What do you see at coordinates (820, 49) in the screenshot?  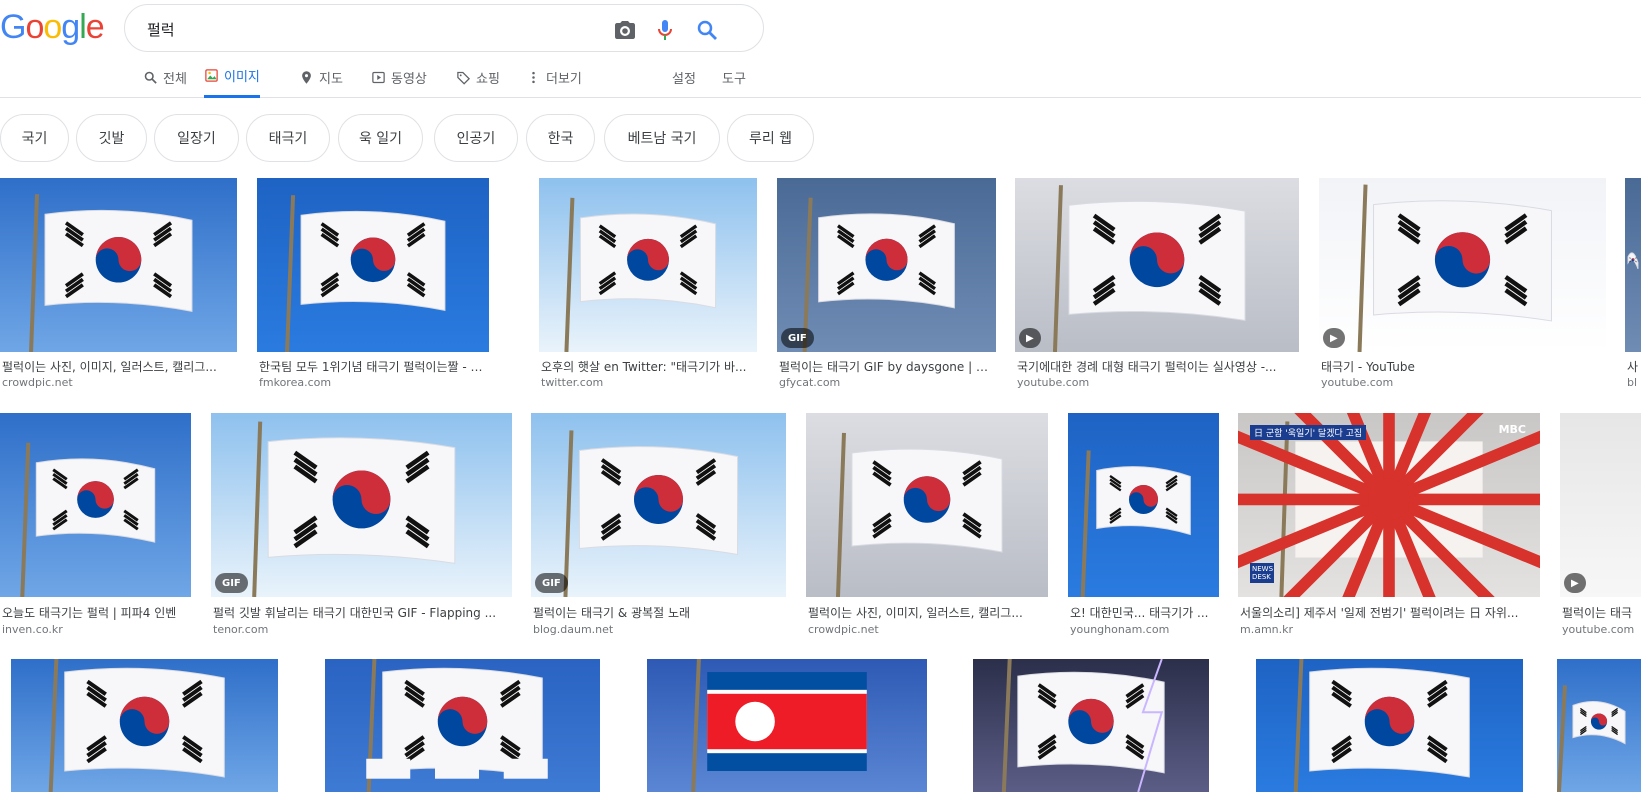 I see `search-header: Google 전체 이미지 지도 동영상 쇼핑` at bounding box center [820, 49].